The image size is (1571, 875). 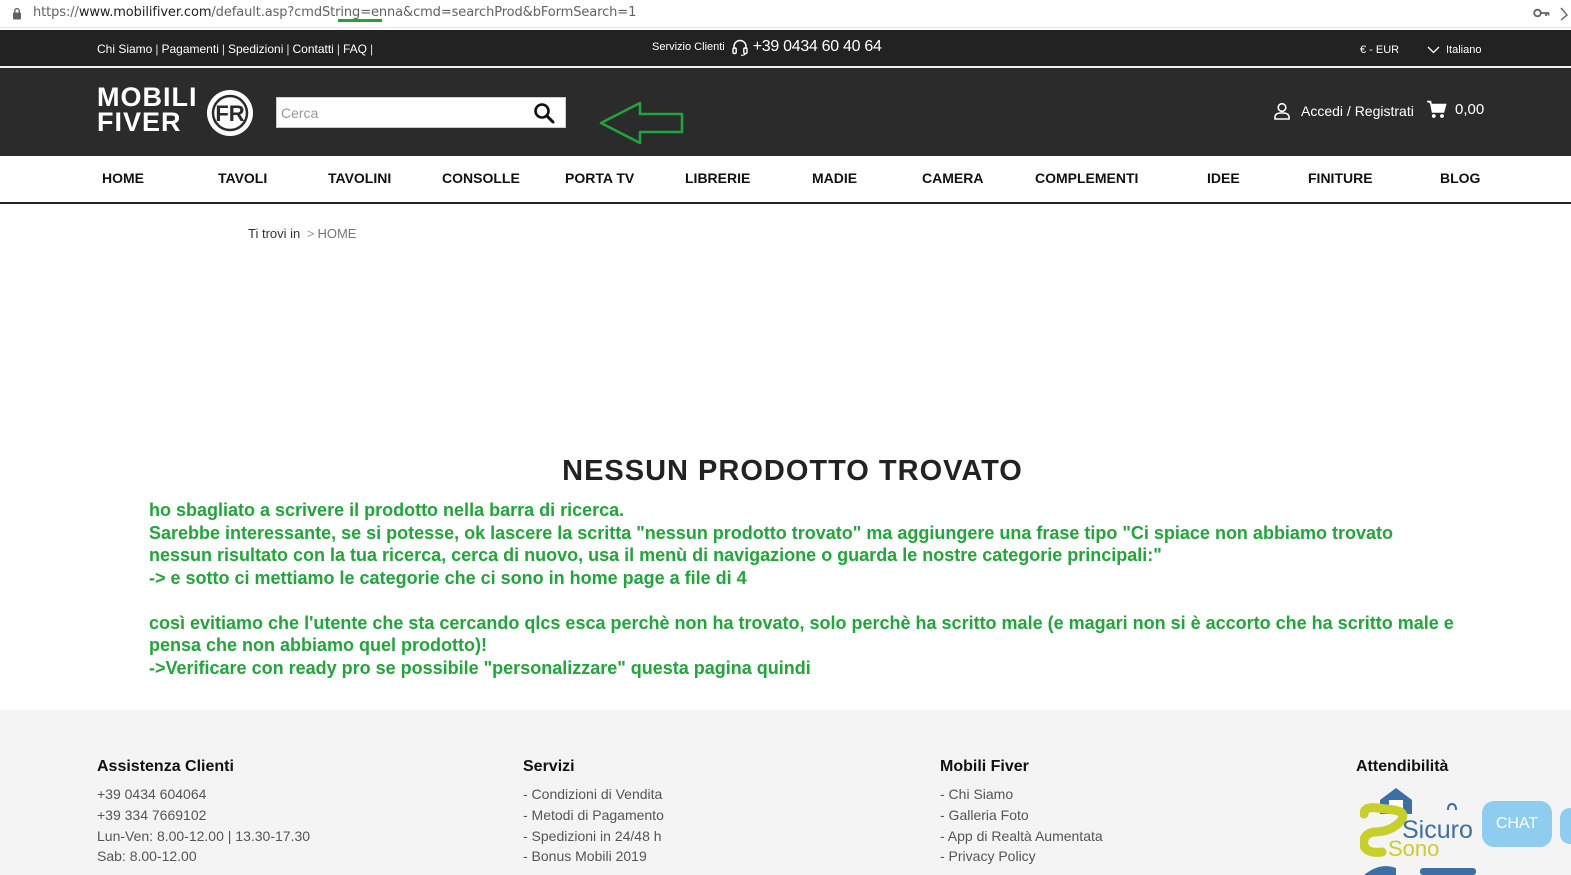 What do you see at coordinates (1460, 178) in the screenshot?
I see `nav-item-blog: BLOG` at bounding box center [1460, 178].